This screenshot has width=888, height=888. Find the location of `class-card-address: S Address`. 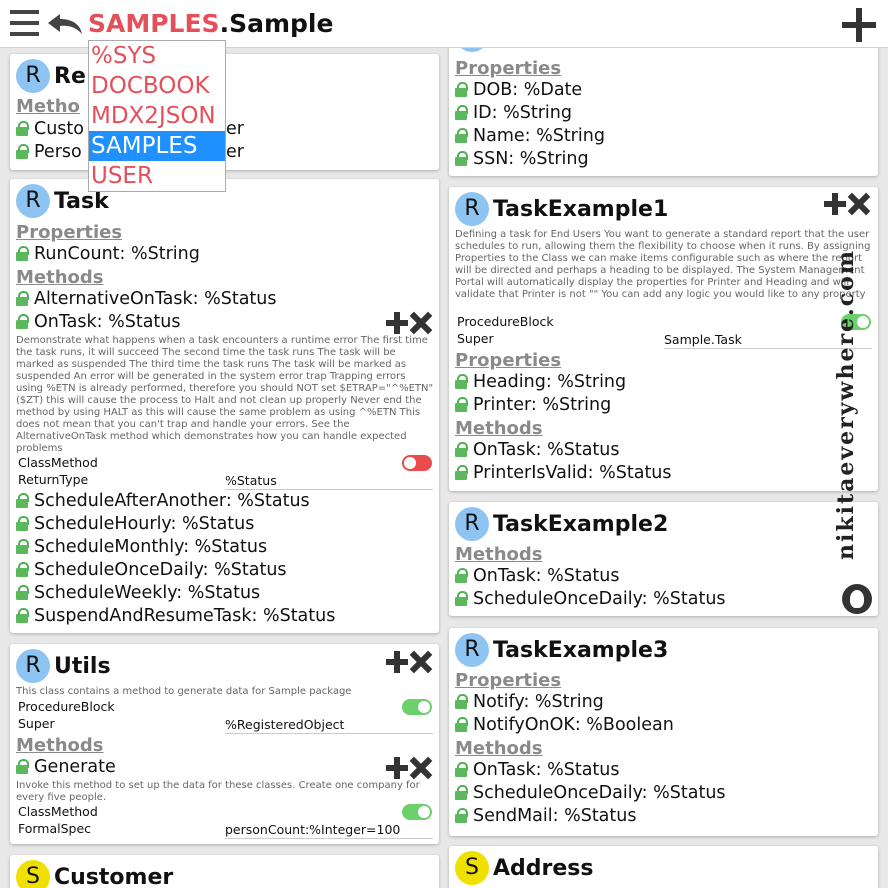

class-card-address: S Address is located at coordinates (663, 867).